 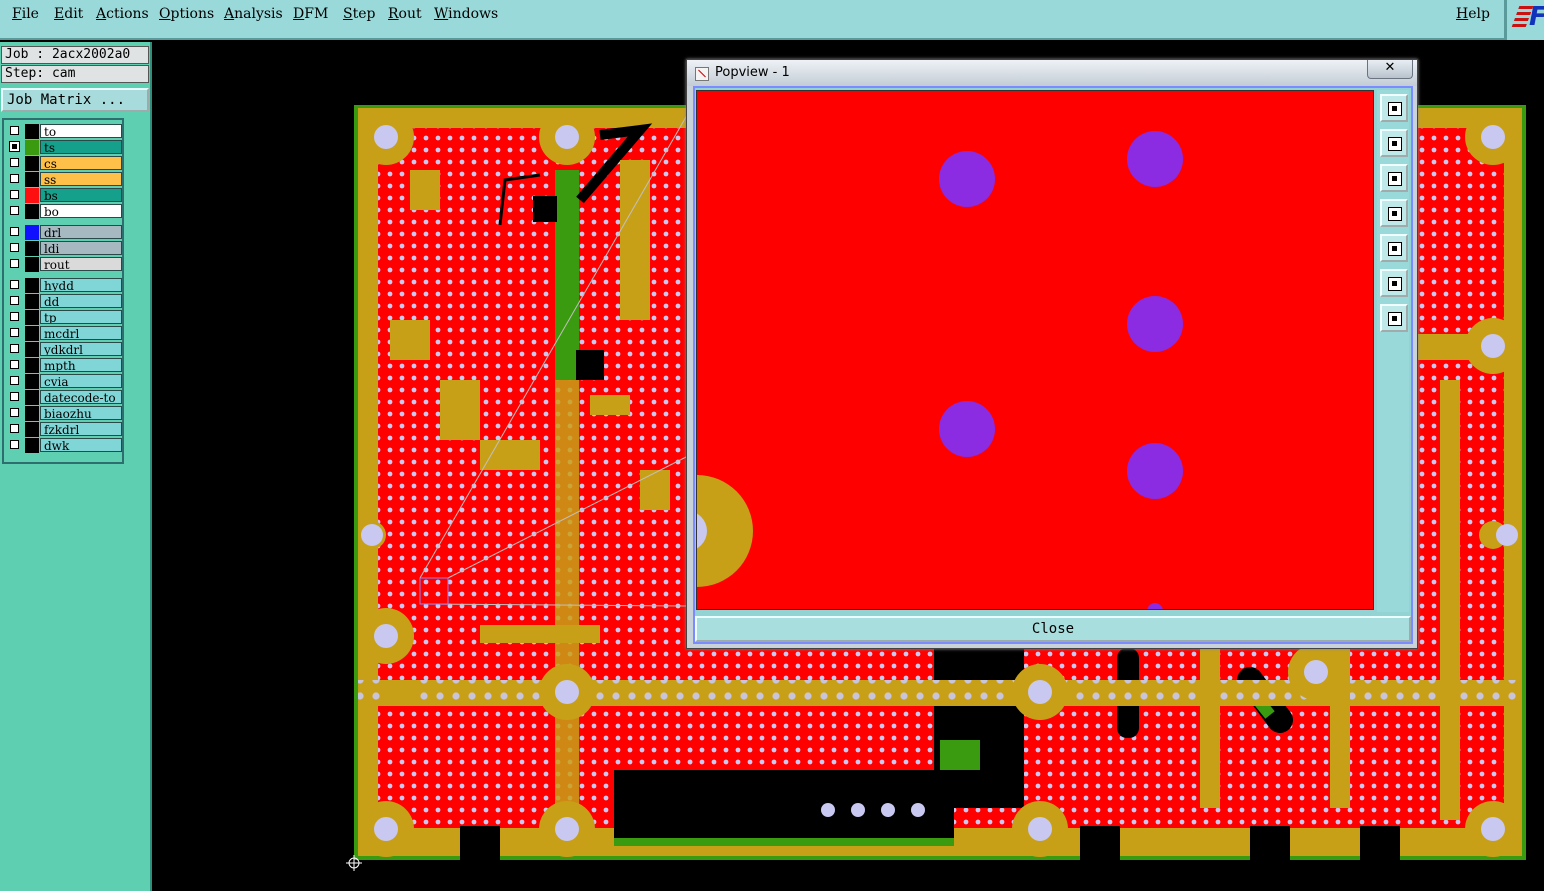 I want to click on zoom-home-icon, so click(x=1394, y=318).